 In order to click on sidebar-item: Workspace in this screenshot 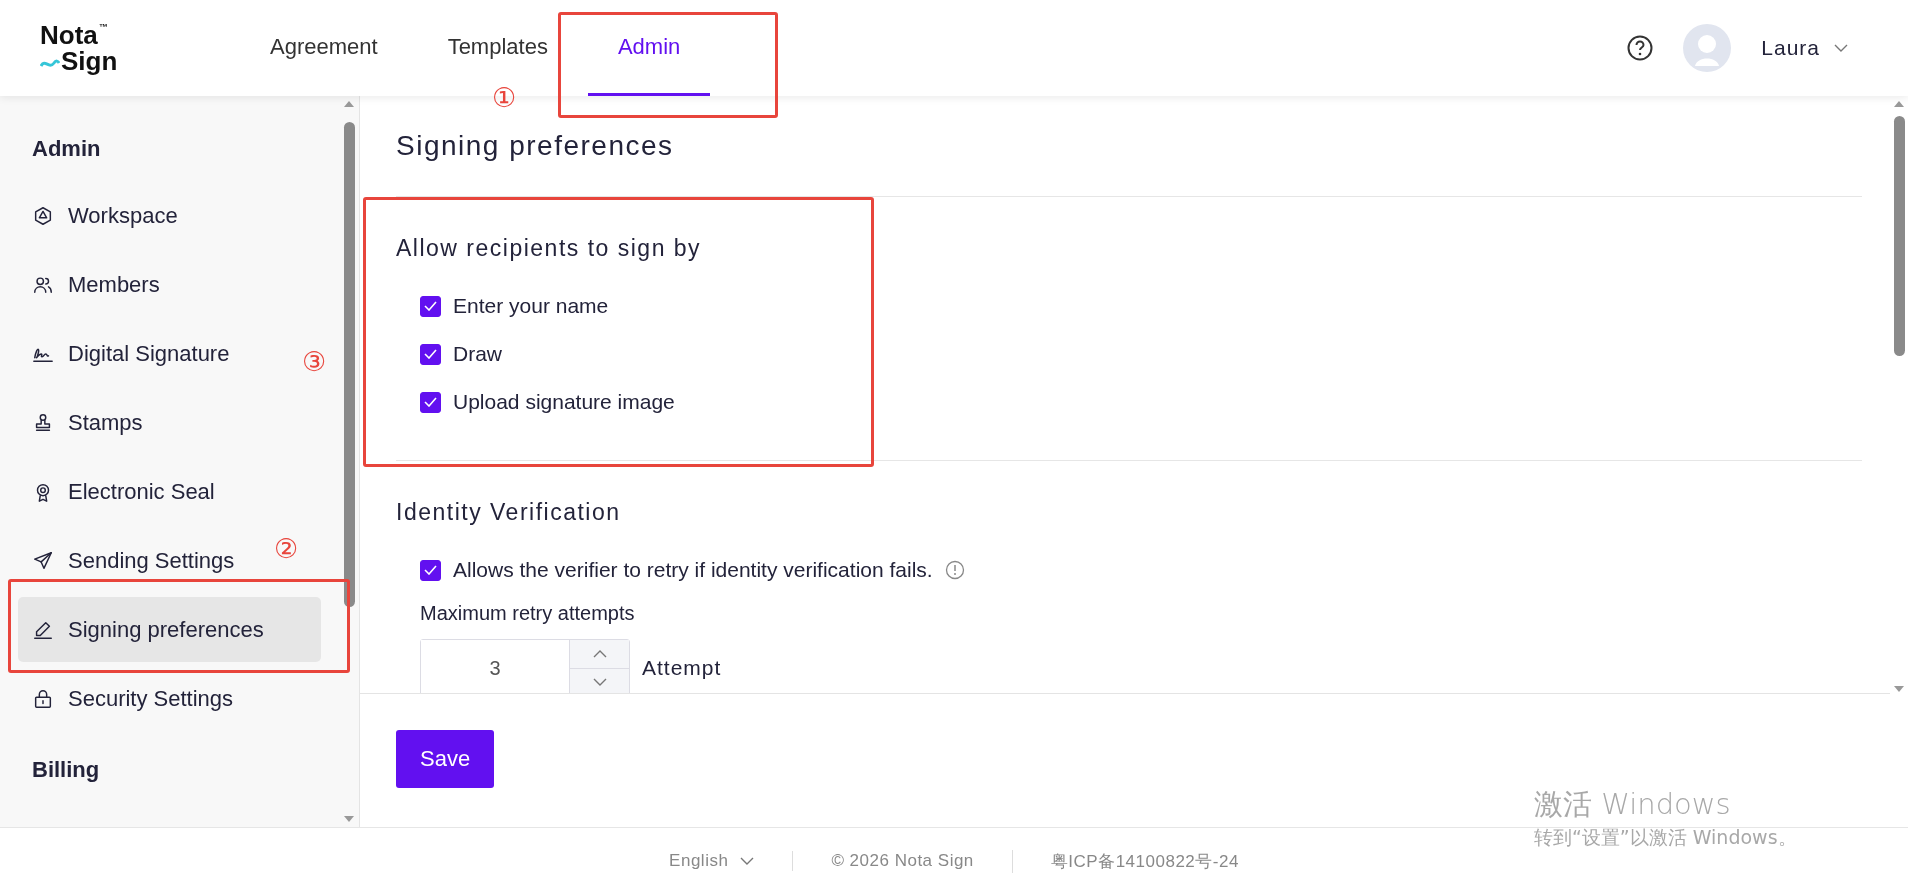, I will do `click(98, 215)`.